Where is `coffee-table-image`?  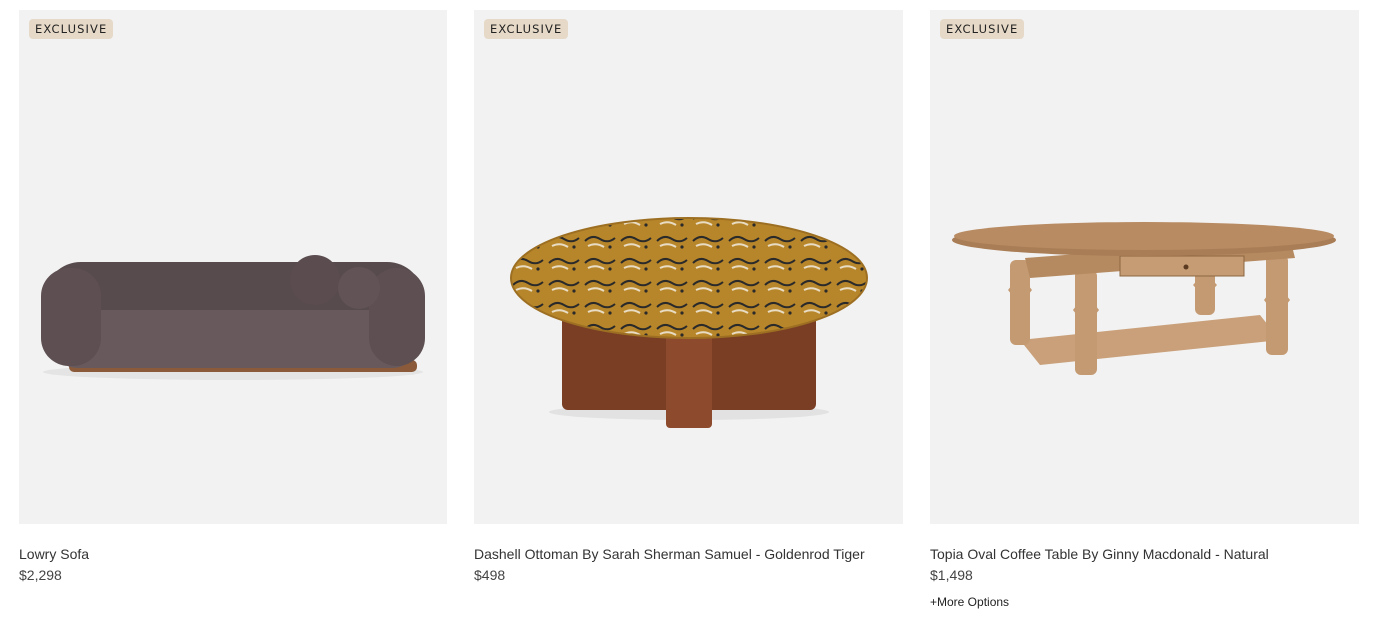 coffee-table-image is located at coordinates (1144, 298).